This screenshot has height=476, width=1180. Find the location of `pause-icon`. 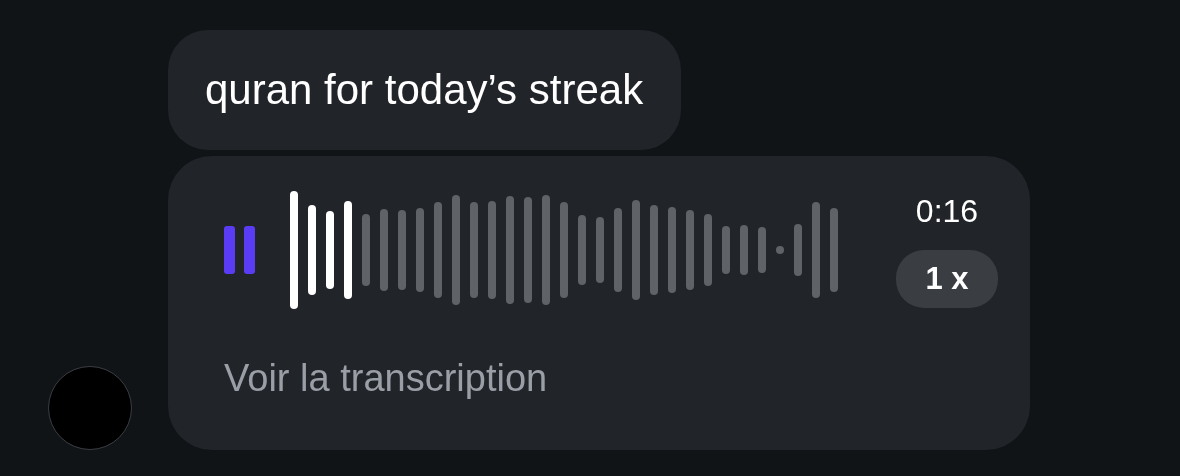

pause-icon is located at coordinates (240, 250).